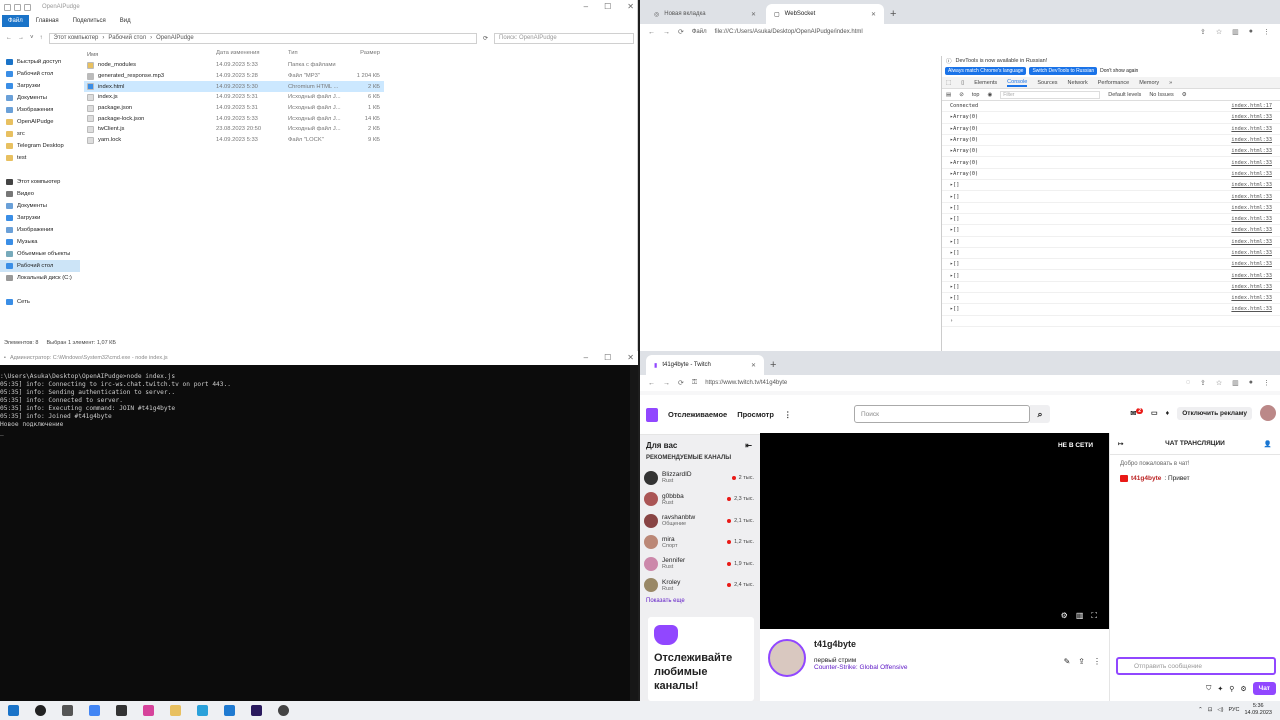 The image size is (1280, 720). I want to click on recommended-channel: Kroley Rust 2,4 тыс., so click(700, 586).